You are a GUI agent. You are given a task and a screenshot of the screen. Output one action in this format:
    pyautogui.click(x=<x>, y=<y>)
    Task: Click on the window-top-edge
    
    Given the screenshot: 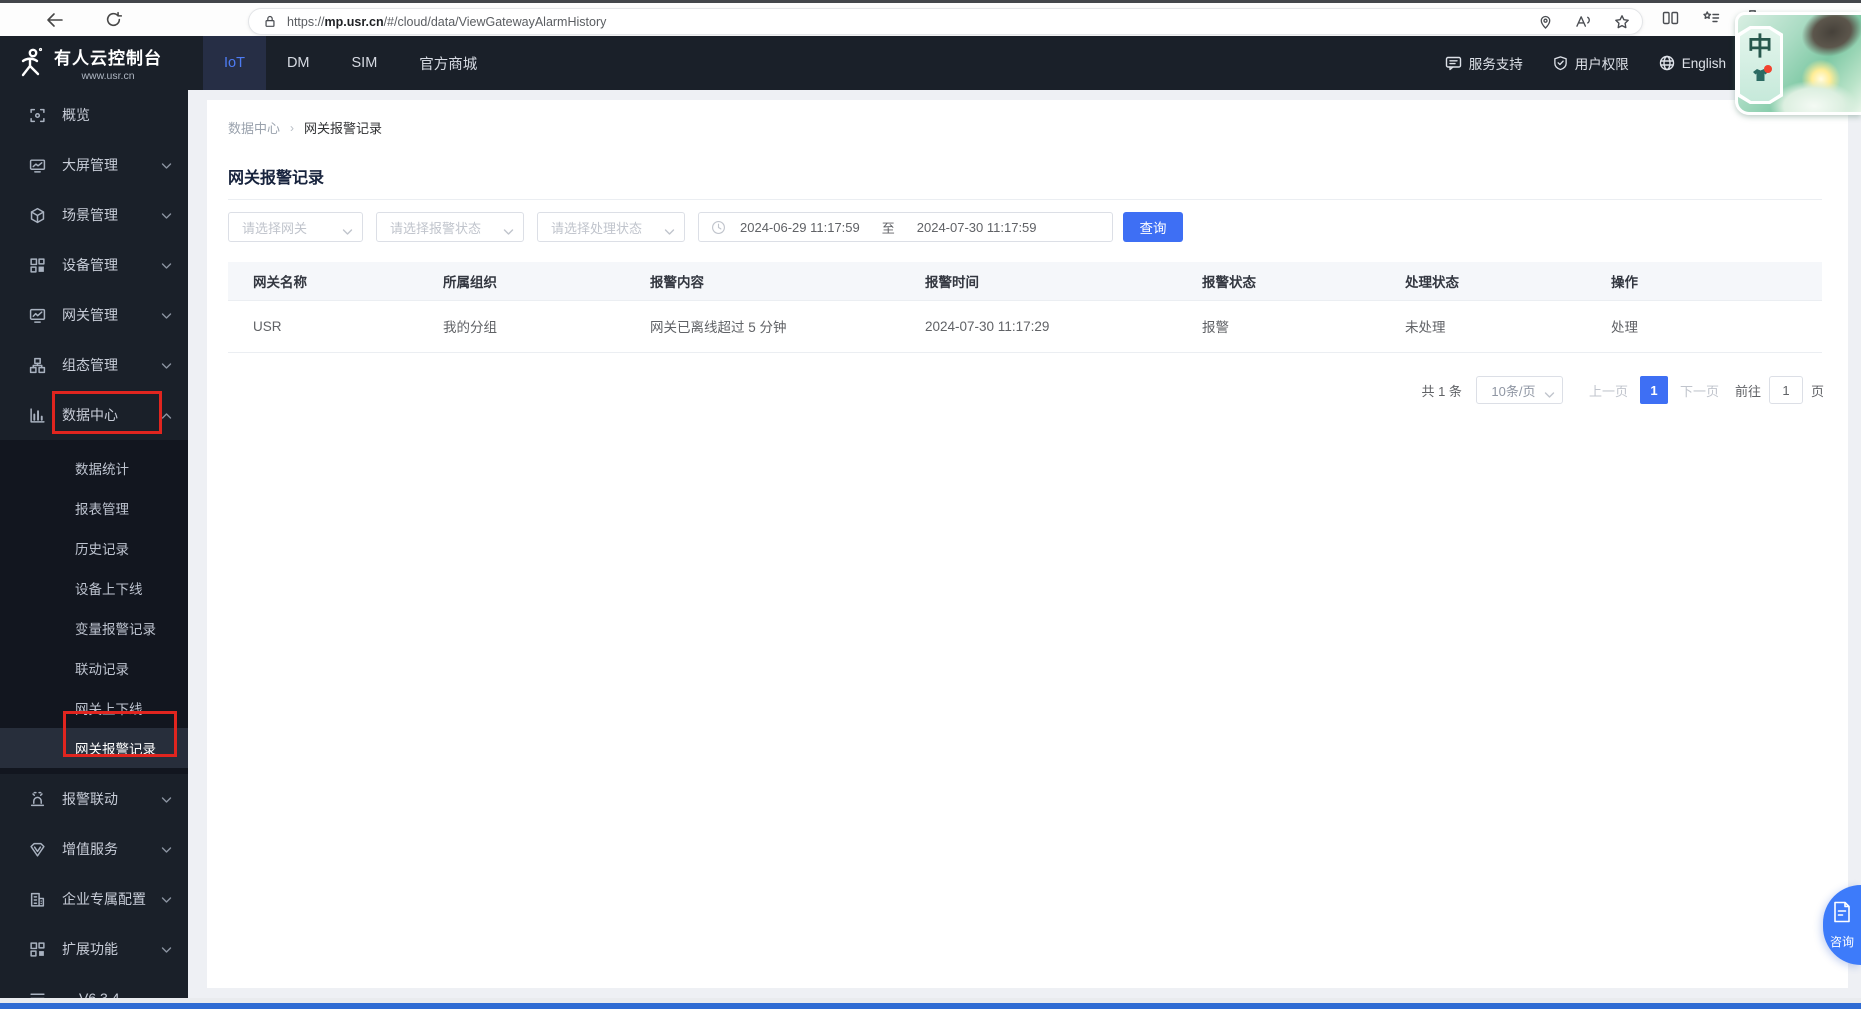 What is the action you would take?
    pyautogui.click(x=930, y=1)
    